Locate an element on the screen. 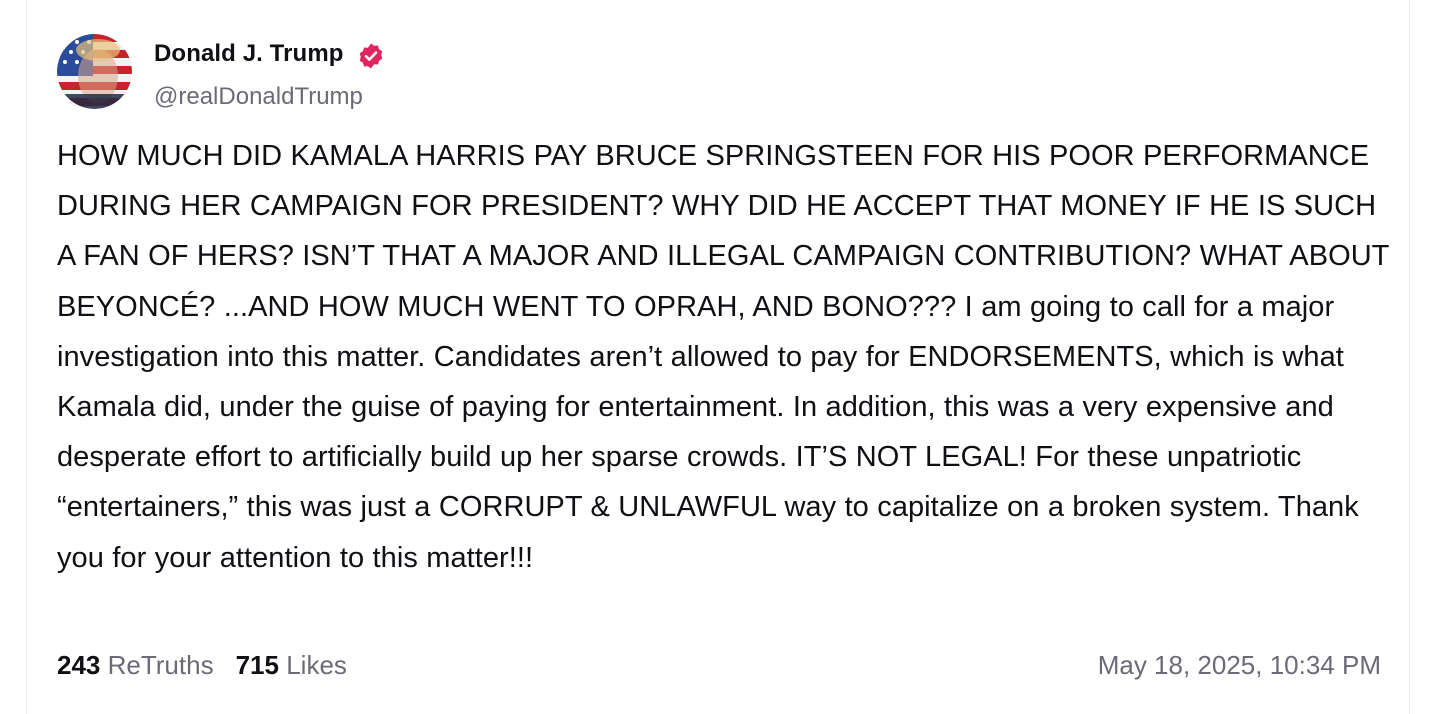 The width and height of the screenshot is (1432, 714). post-stats: 243 ReTruths 715 Likes is located at coordinates (202, 665).